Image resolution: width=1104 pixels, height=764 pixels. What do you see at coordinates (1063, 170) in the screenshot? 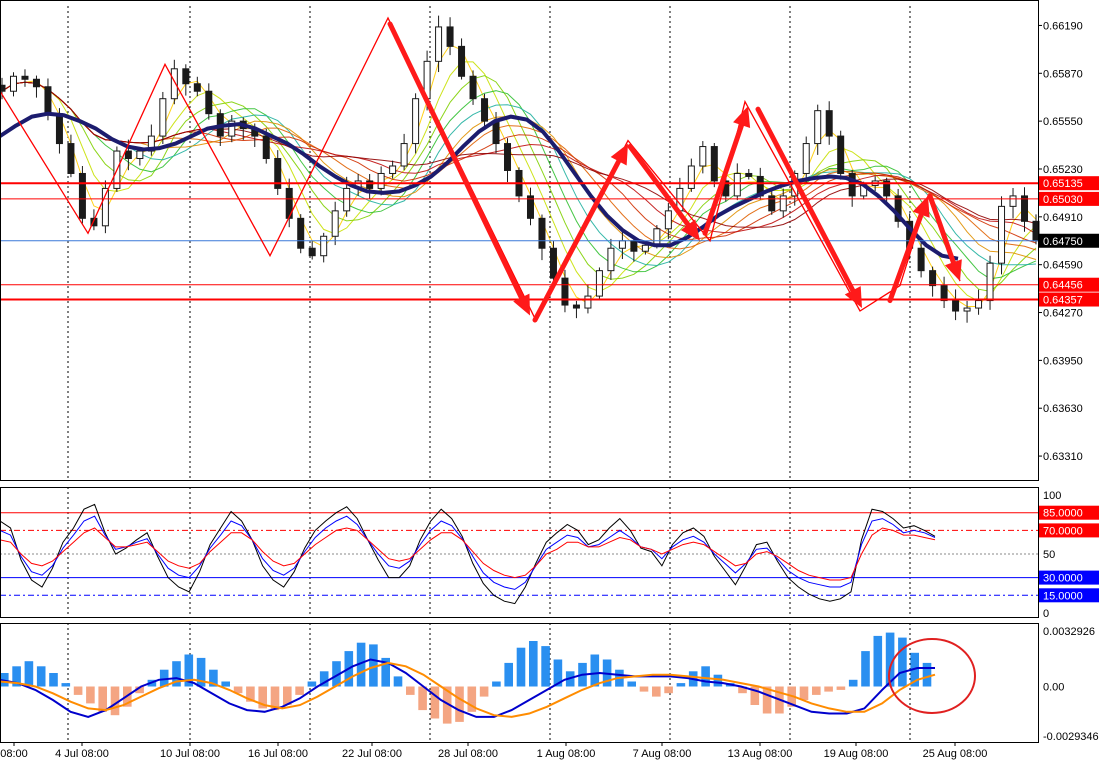
I see `y-tick-label: 0.65230` at bounding box center [1063, 170].